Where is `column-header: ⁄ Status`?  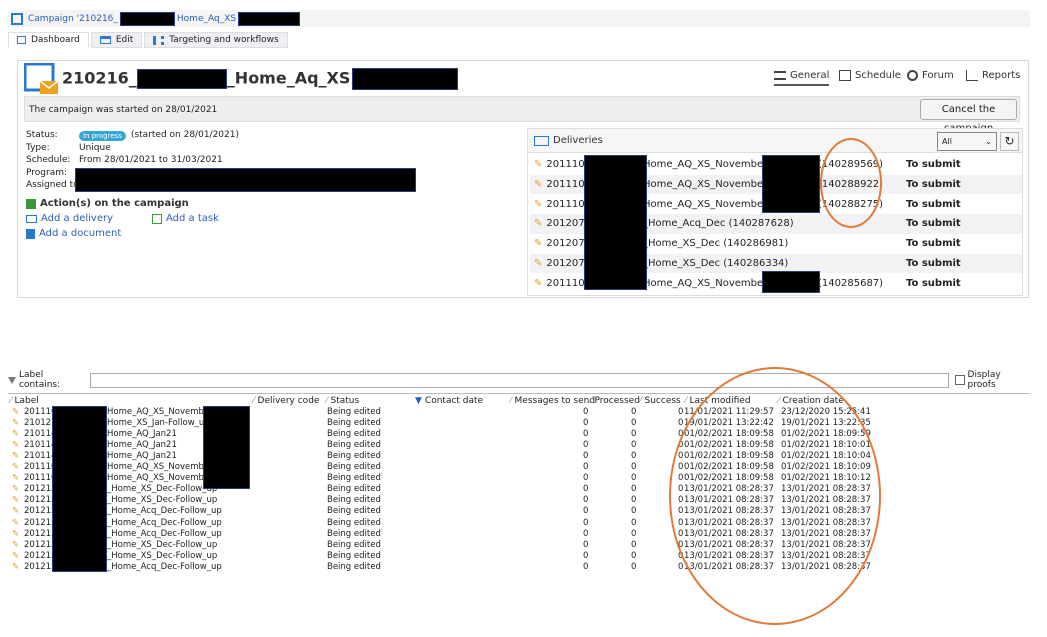
column-header: ⁄ Status is located at coordinates (342, 401).